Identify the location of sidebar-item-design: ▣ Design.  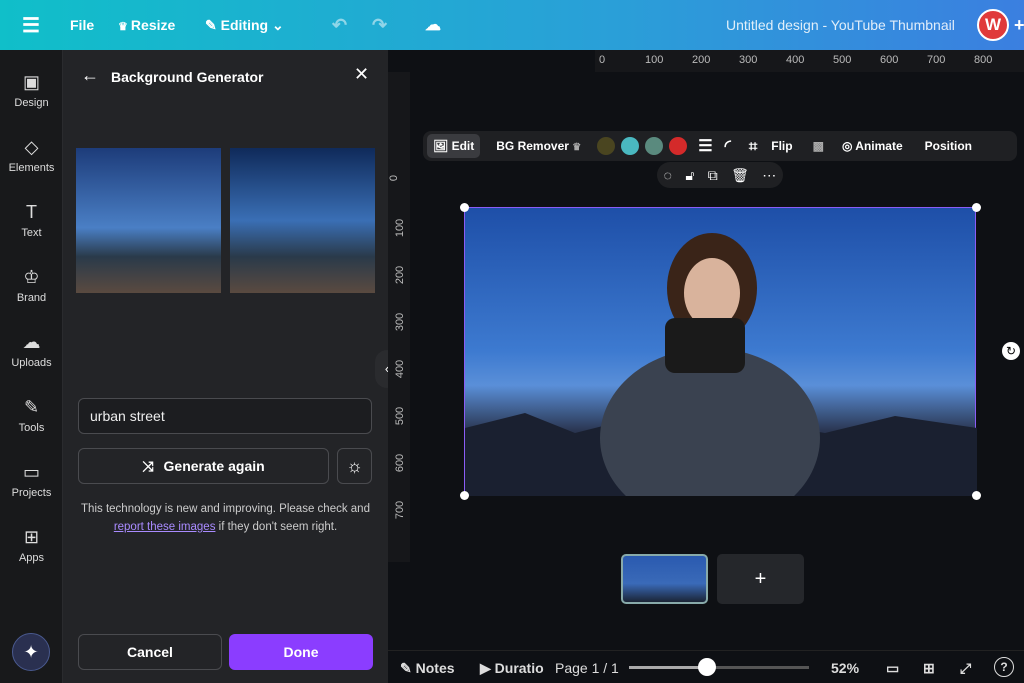
(31, 90).